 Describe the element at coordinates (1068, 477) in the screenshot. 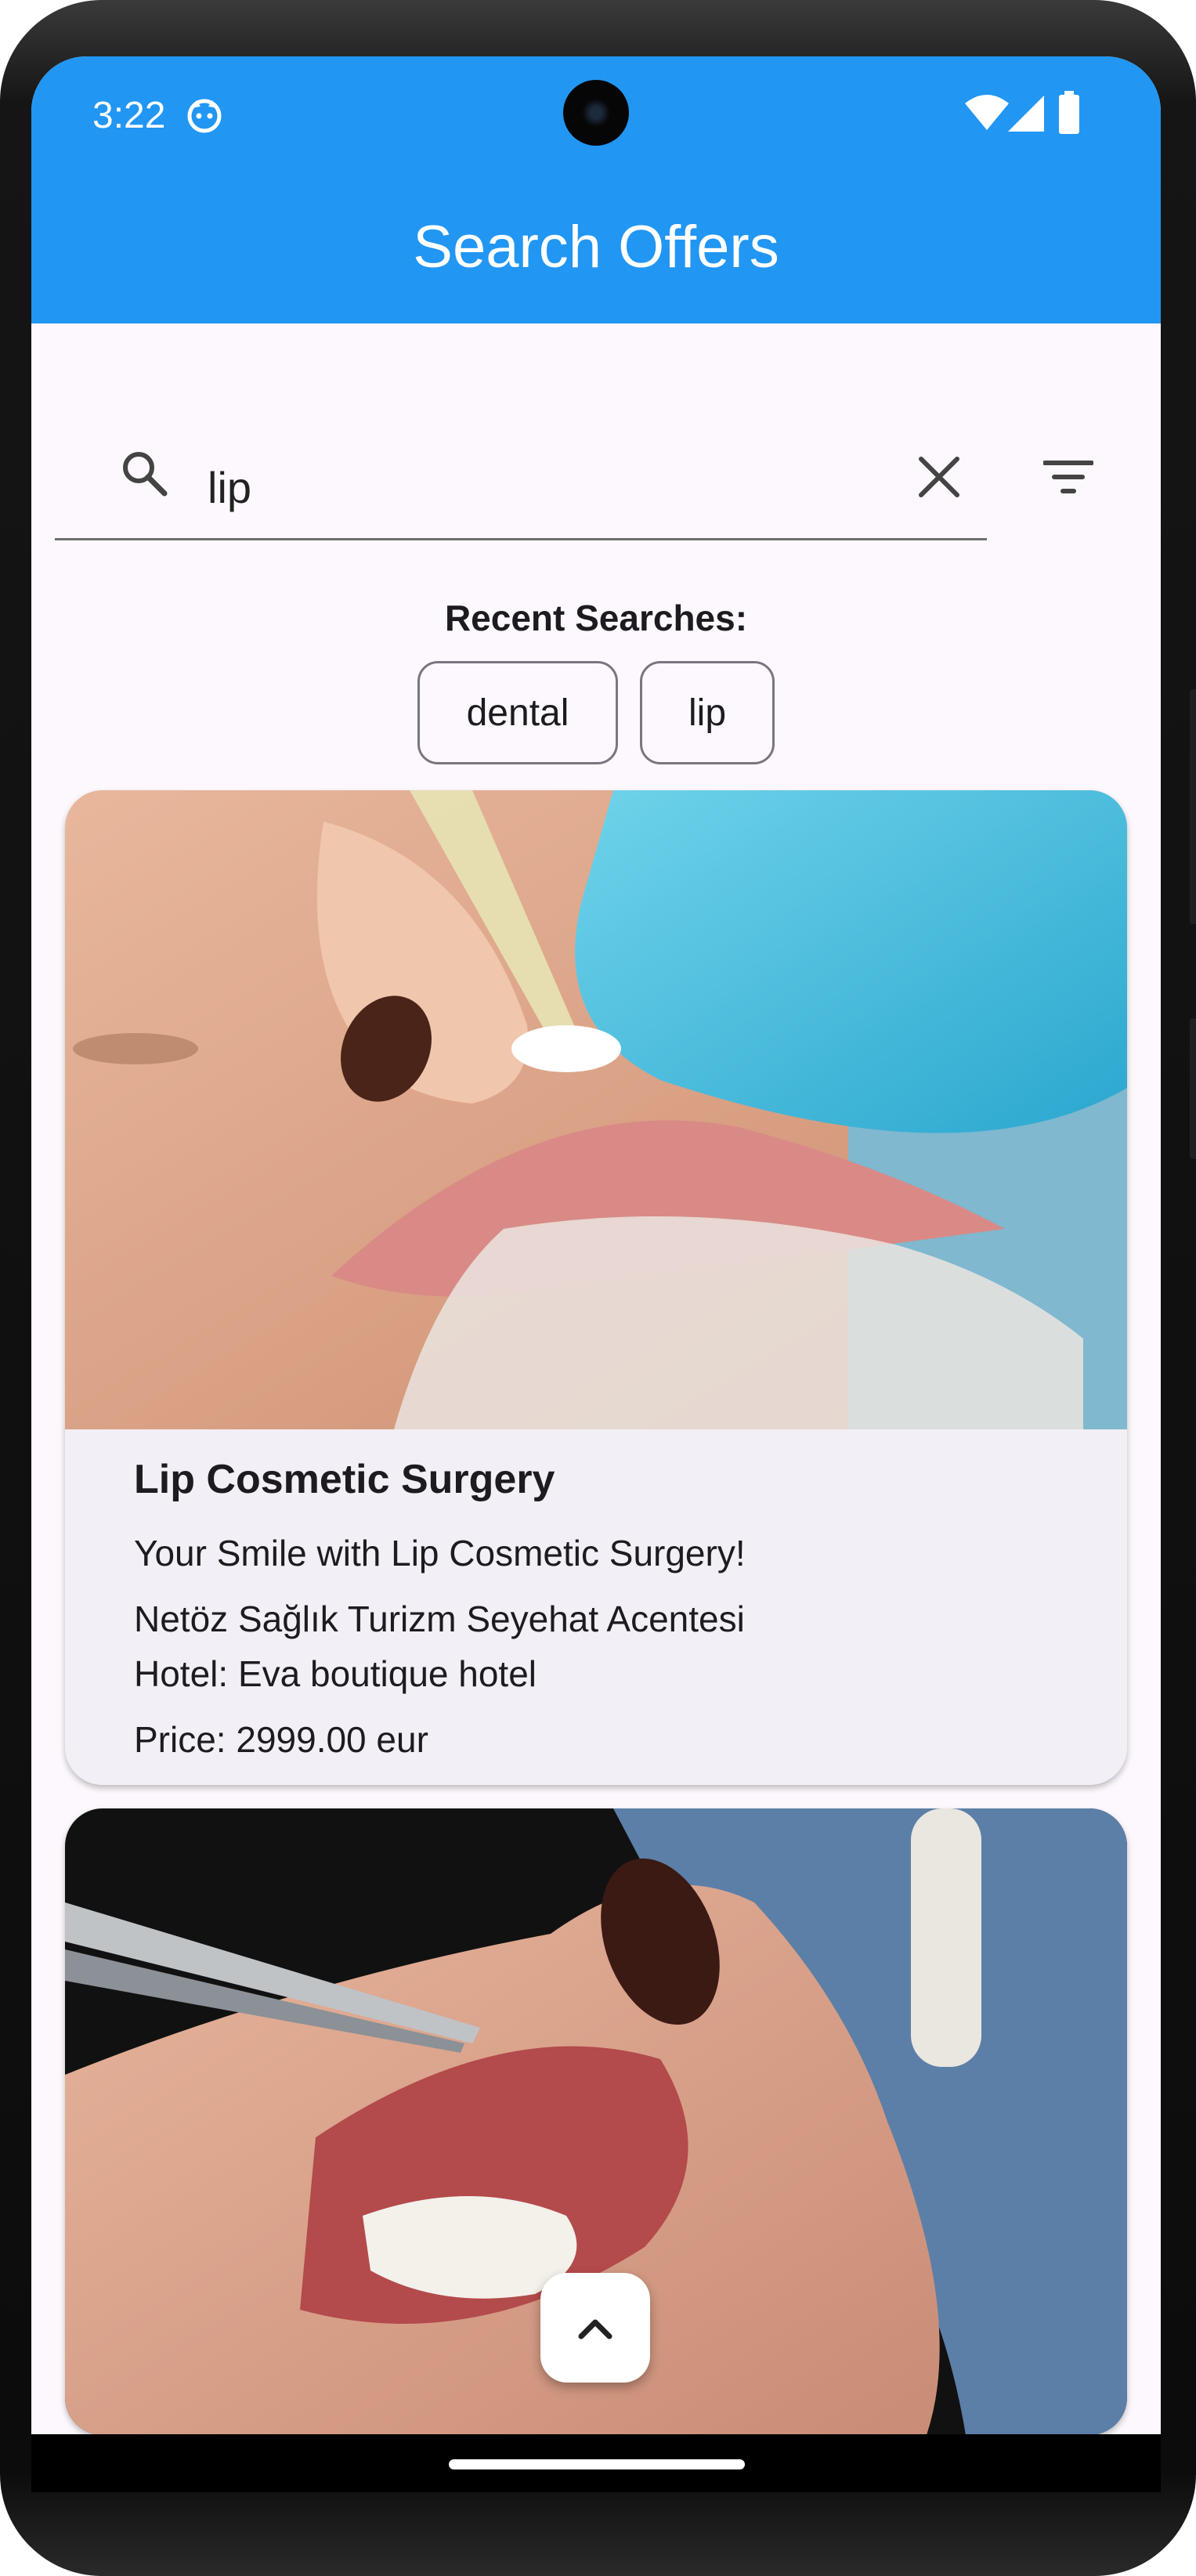

I see `filter-icon` at that location.